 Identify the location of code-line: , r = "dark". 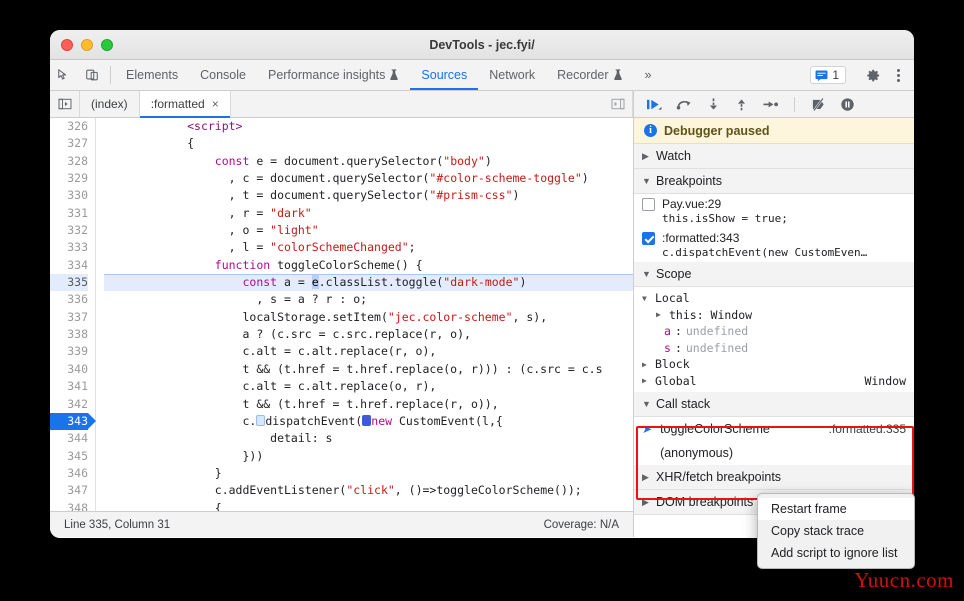
(368, 213).